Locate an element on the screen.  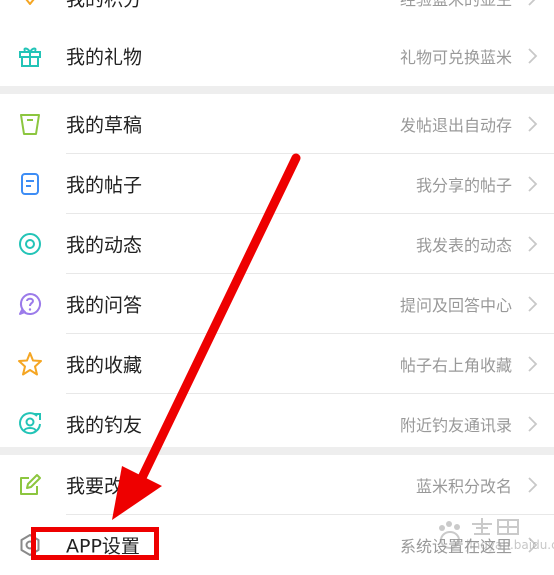
menu-item-hint: 我分享的帖子 is located at coordinates (463, 185).